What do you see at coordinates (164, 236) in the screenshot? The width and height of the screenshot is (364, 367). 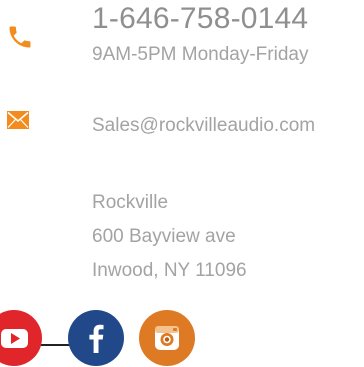 I see `address-line-street: 600 Bayview ave` at bounding box center [164, 236].